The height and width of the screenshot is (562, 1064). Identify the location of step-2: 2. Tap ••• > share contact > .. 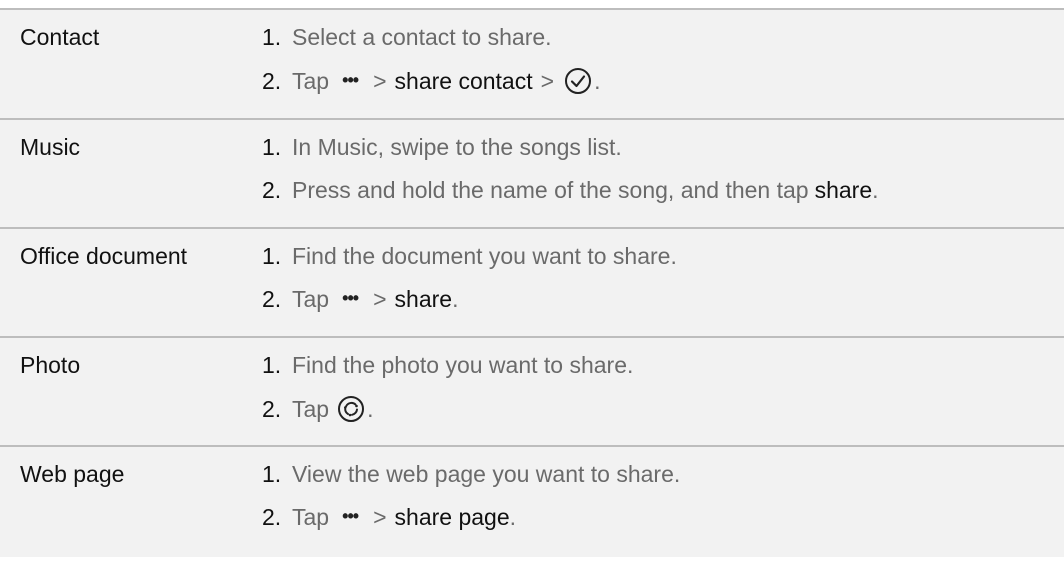
(431, 81).